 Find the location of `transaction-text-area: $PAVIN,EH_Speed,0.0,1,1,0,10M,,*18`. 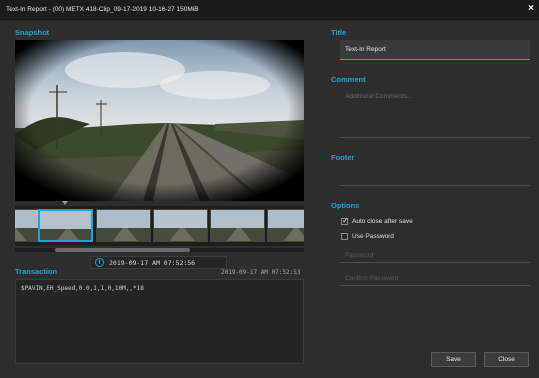

transaction-text-area: $PAVIN,EH_Speed,0.0,1,1,0,10M,,*18 is located at coordinates (159, 321).